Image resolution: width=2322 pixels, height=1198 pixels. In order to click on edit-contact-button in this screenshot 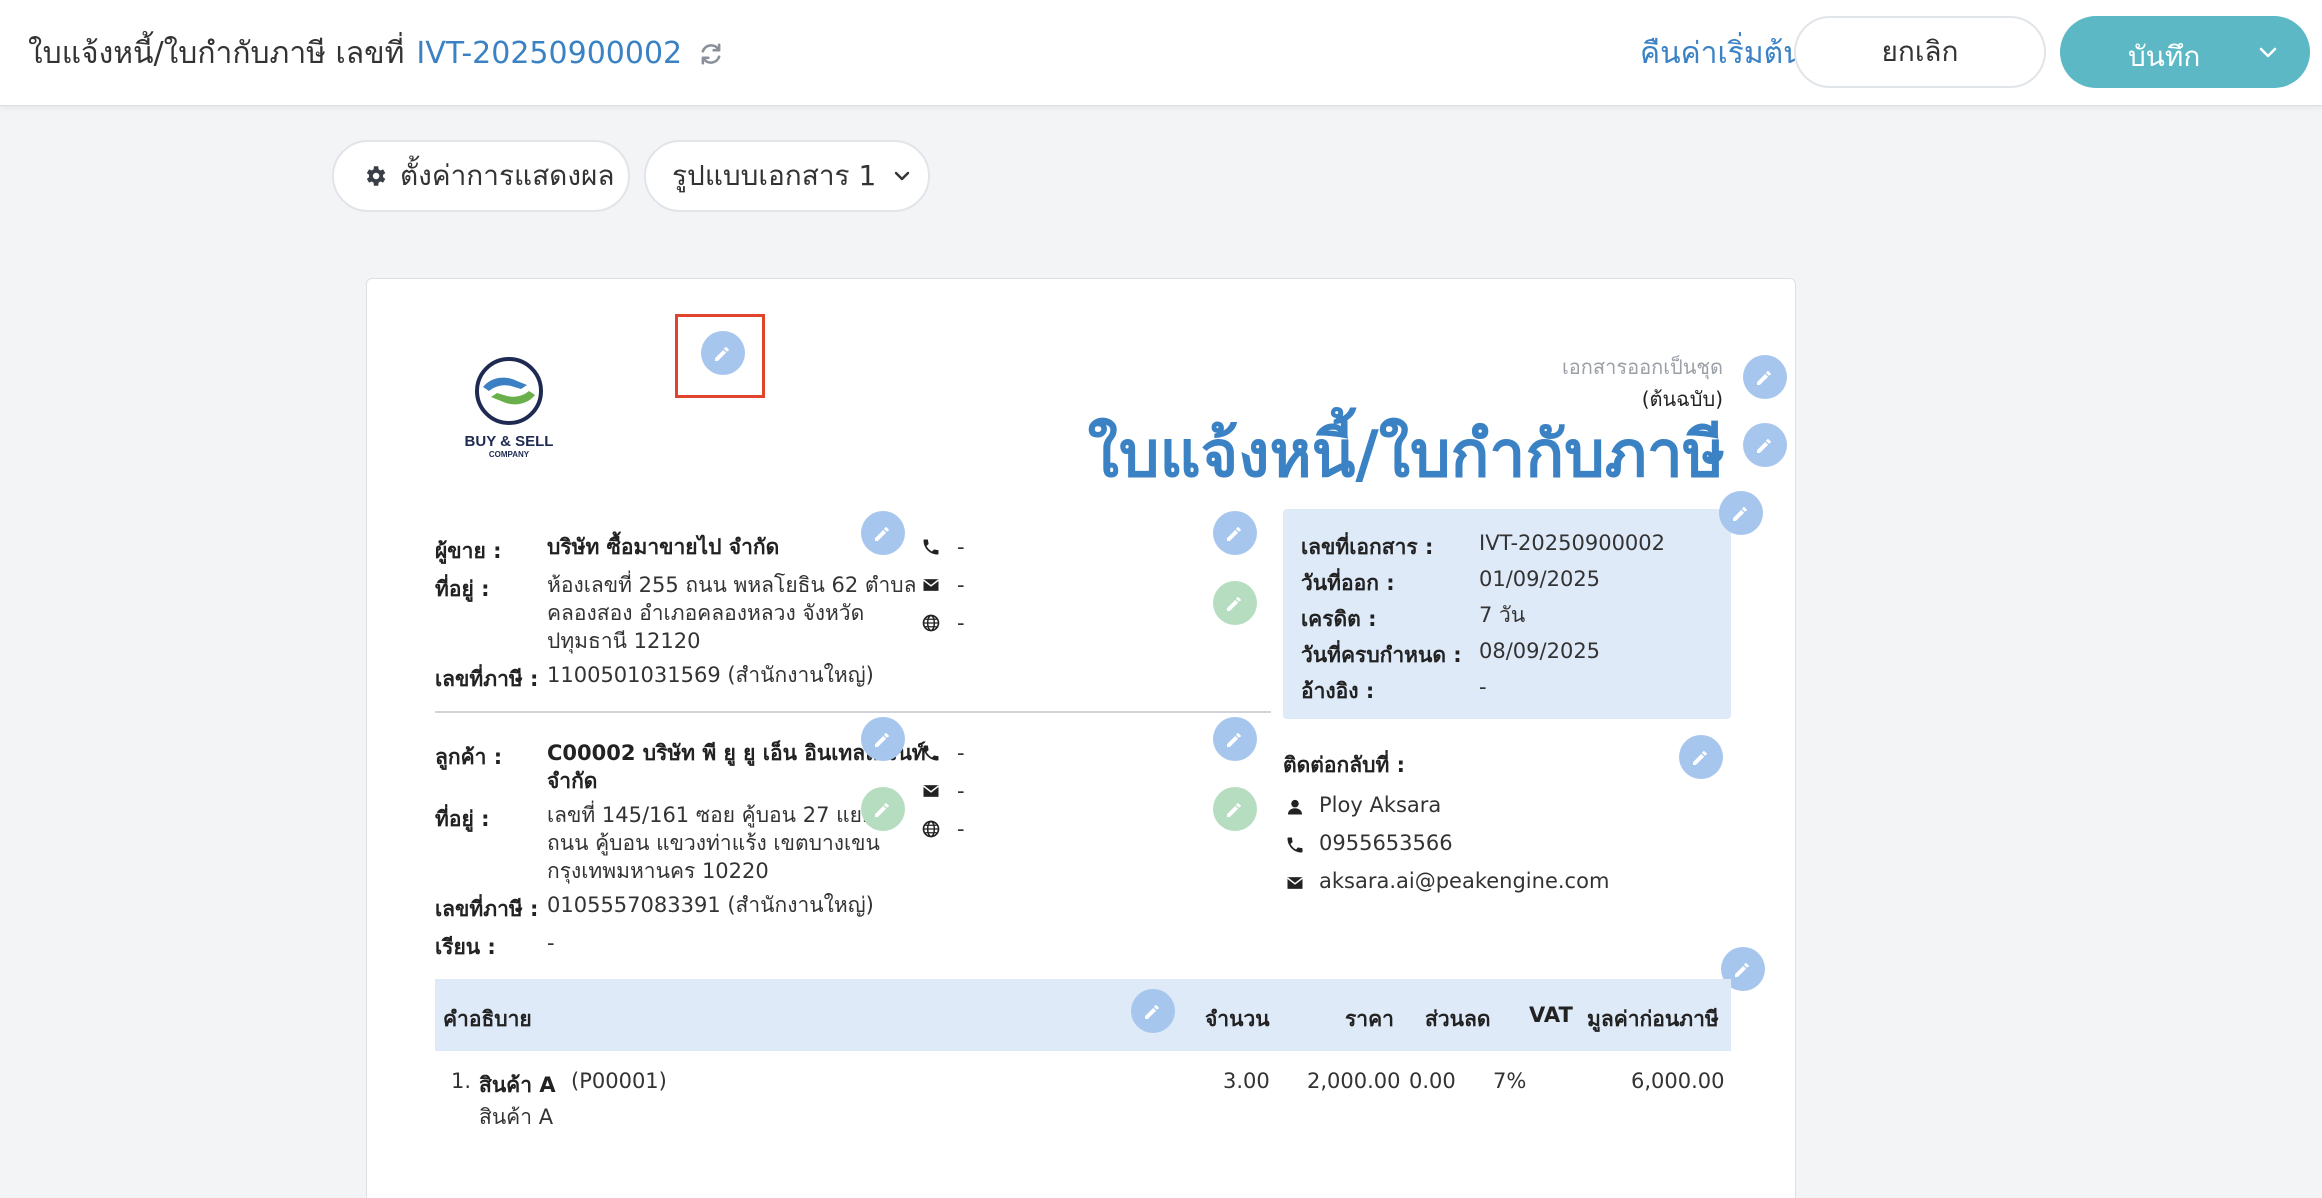, I will do `click(1701, 757)`.